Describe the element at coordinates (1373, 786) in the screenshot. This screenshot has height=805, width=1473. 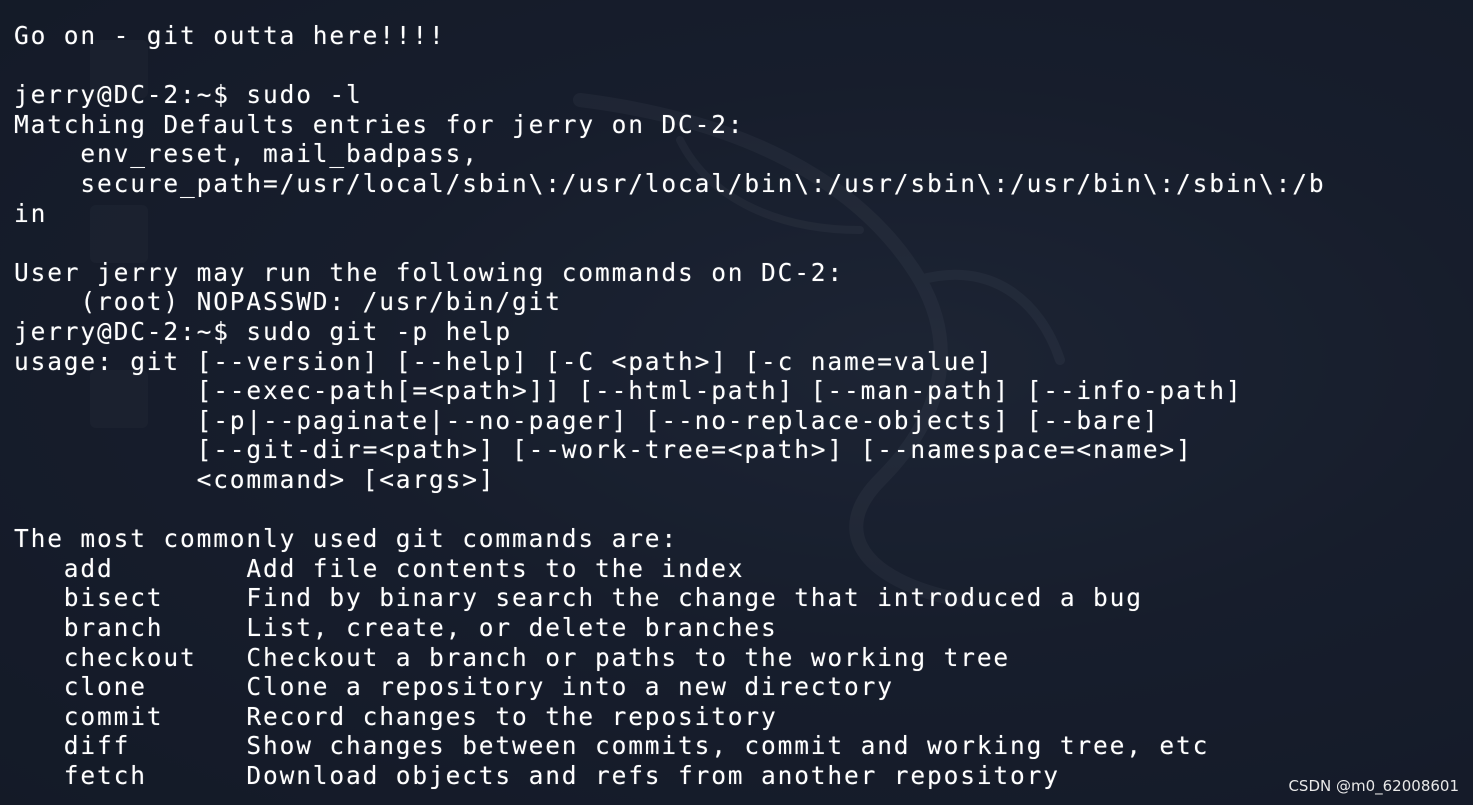
I see `csdn-watermark: CSDN @m0_62008601` at that location.